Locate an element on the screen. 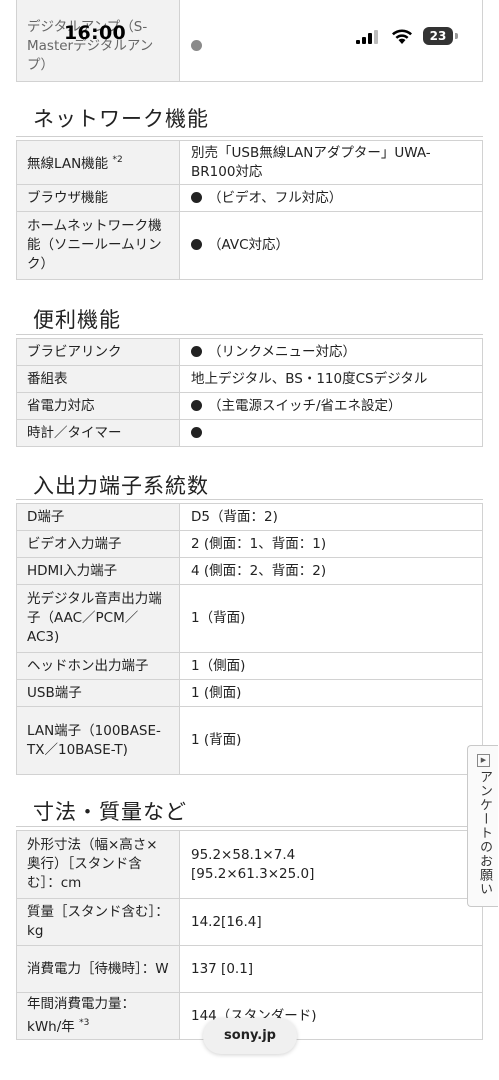  survey-tab: ▶ アンケートのお願い is located at coordinates (482, 826).